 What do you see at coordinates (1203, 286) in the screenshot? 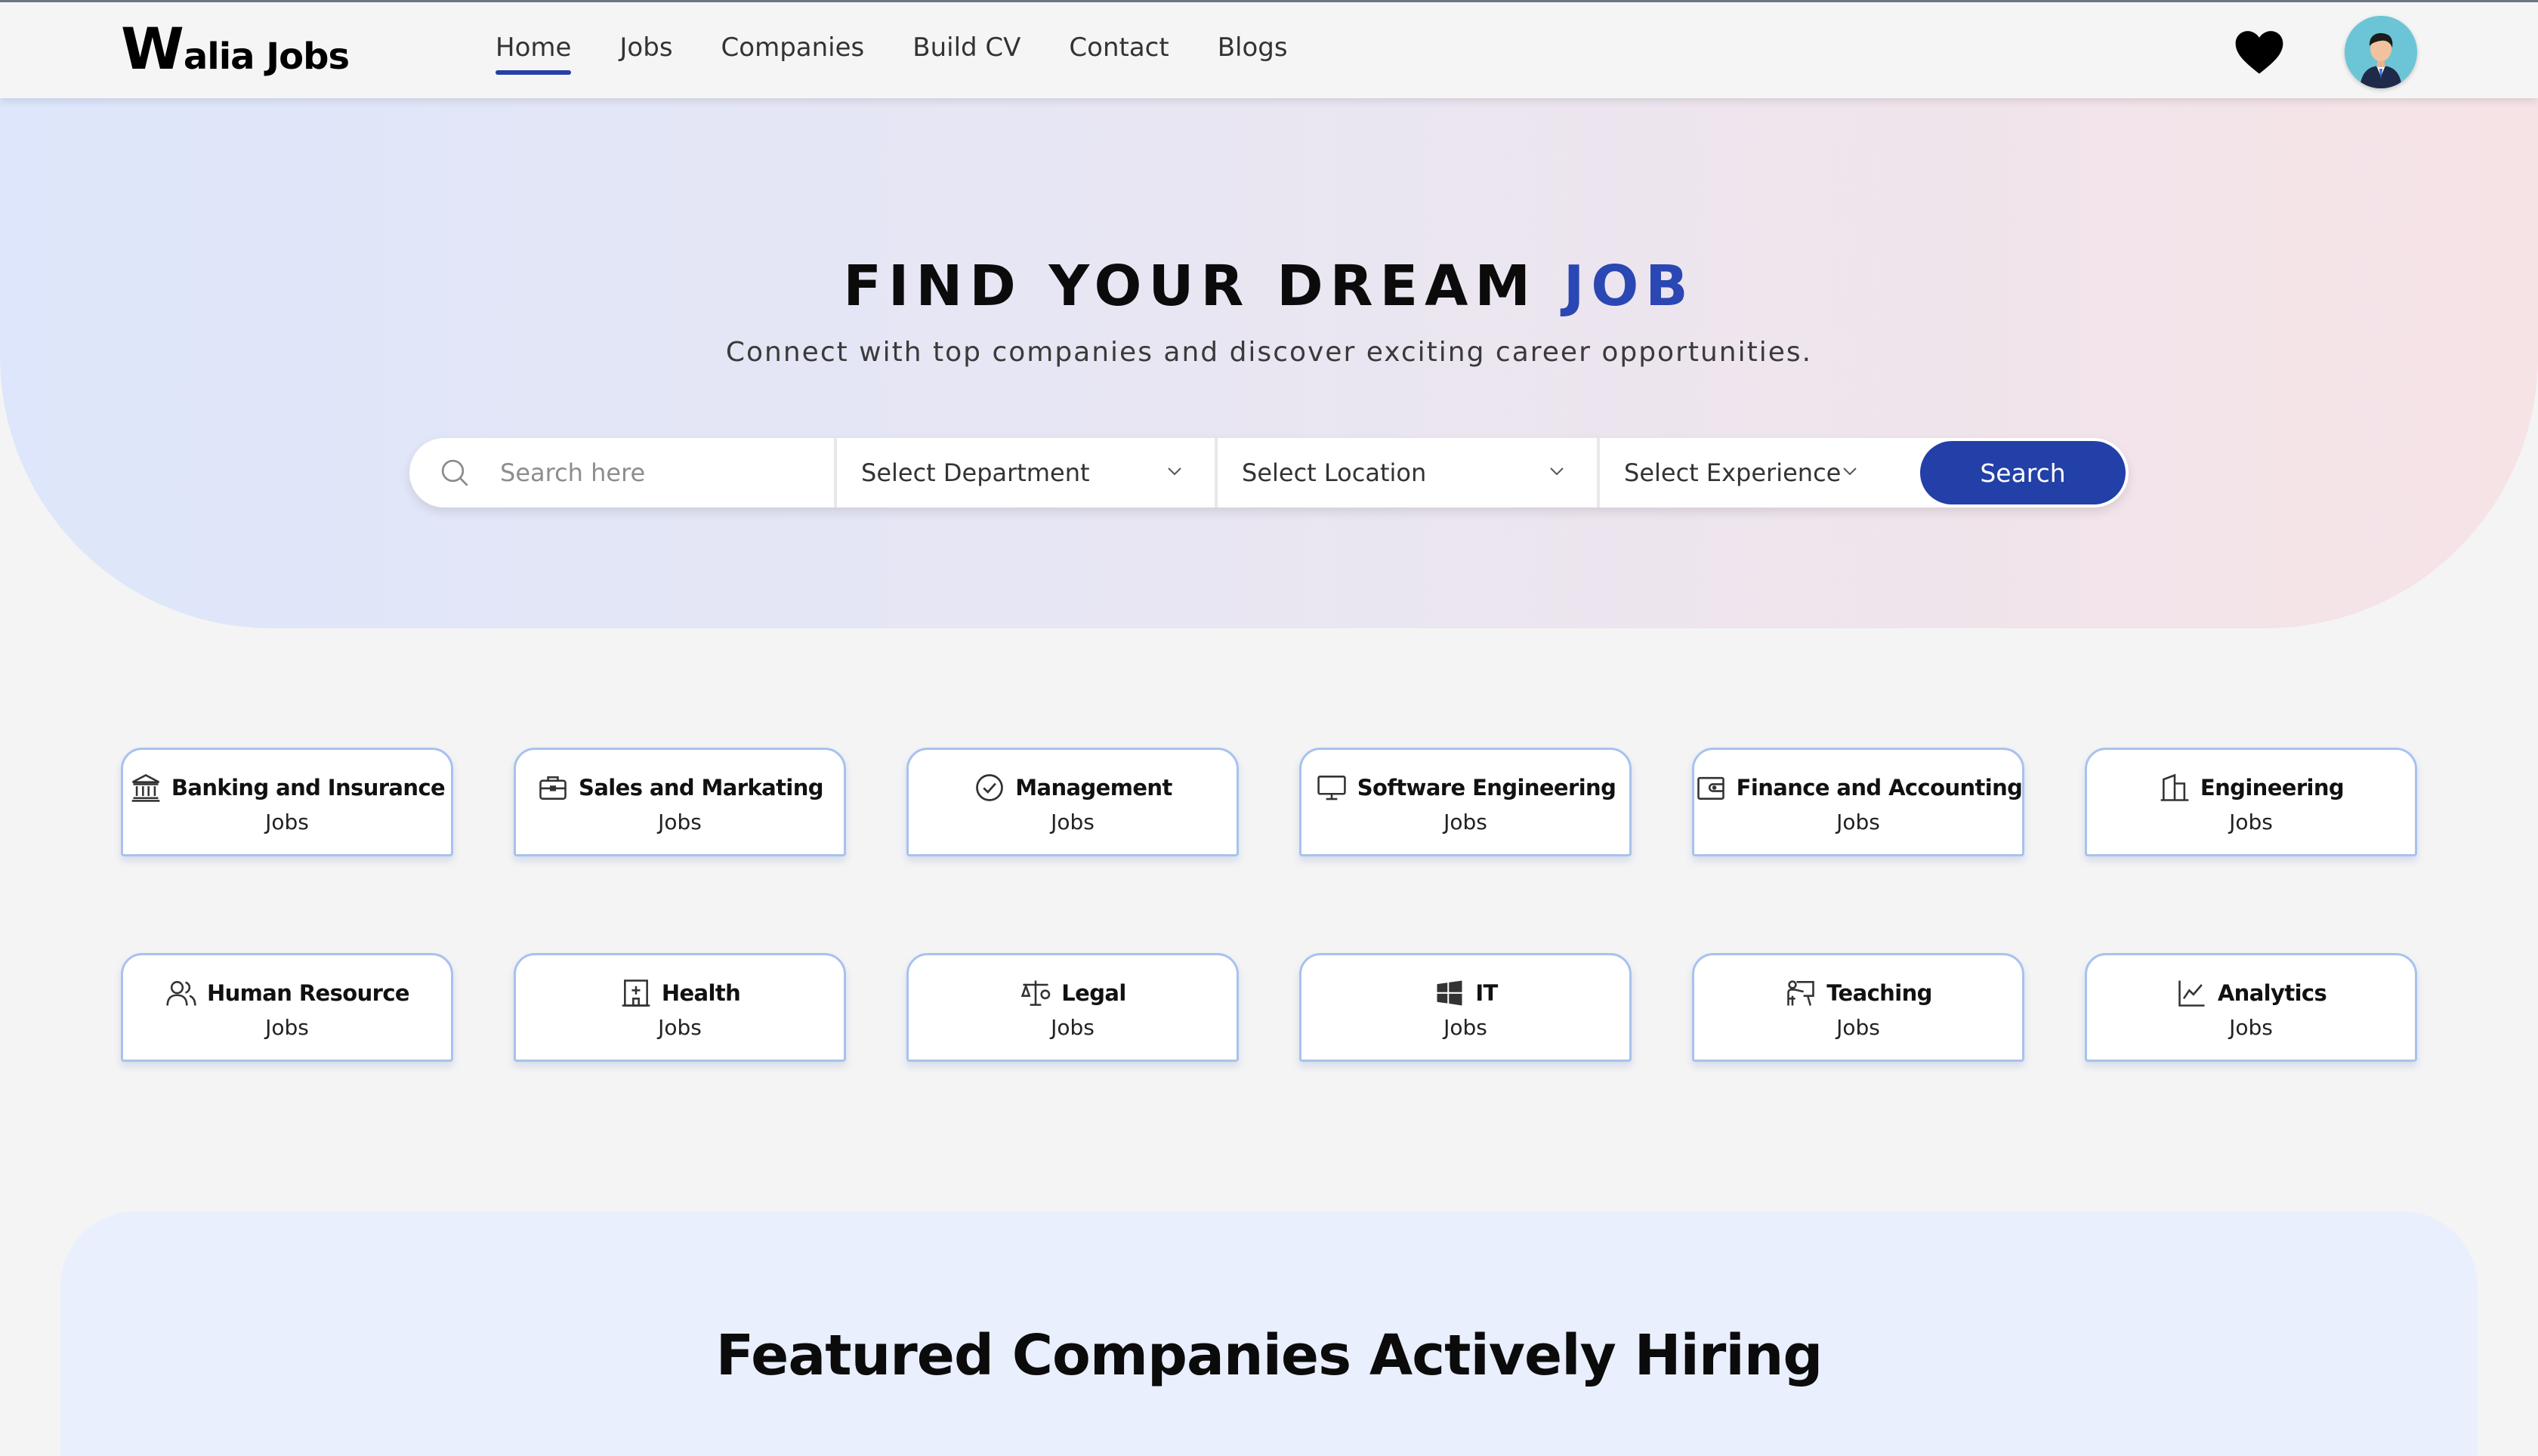
I see `hero-title-main: FIND YOUR DREAM` at bounding box center [1203, 286].